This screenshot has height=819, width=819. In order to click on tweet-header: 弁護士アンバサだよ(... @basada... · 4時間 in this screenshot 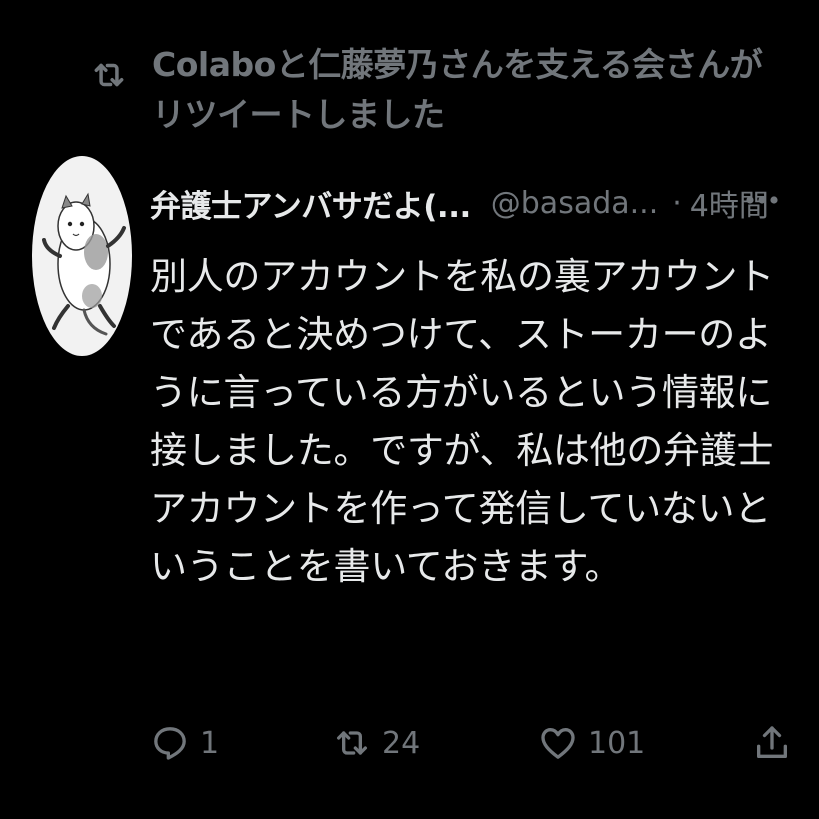, I will do `click(470, 203)`.